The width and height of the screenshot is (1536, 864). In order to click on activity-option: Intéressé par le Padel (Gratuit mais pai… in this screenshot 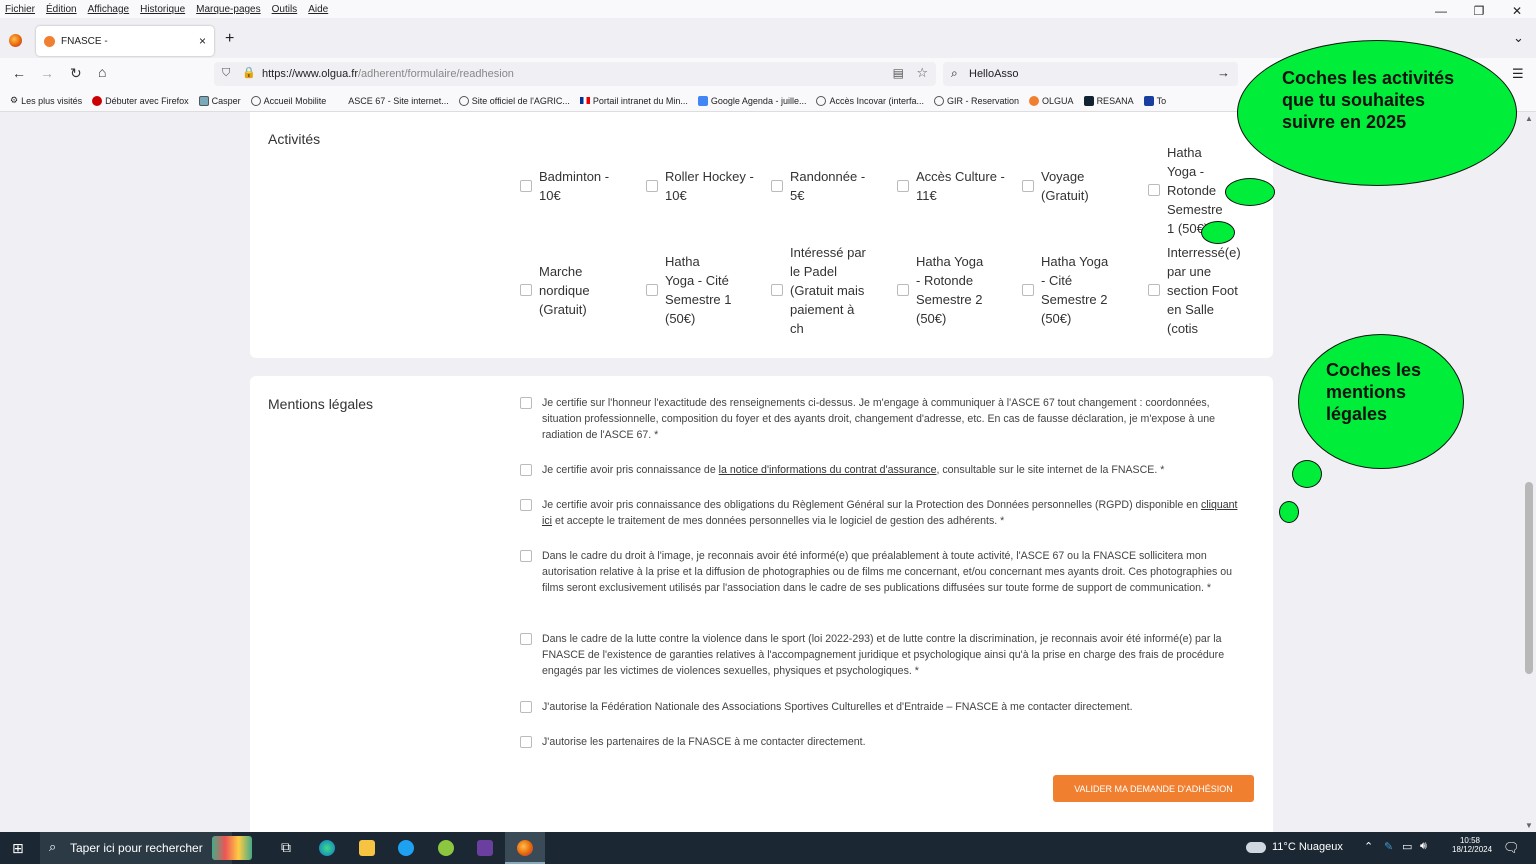, I will do `click(821, 290)`.